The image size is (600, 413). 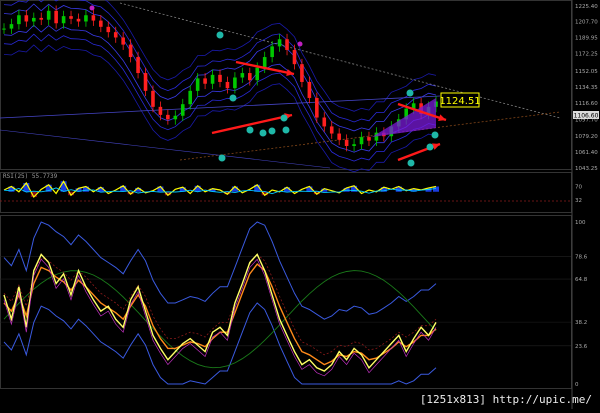 What do you see at coordinates (165, 149) in the screenshot?
I see `trend-line` at bounding box center [165, 149].